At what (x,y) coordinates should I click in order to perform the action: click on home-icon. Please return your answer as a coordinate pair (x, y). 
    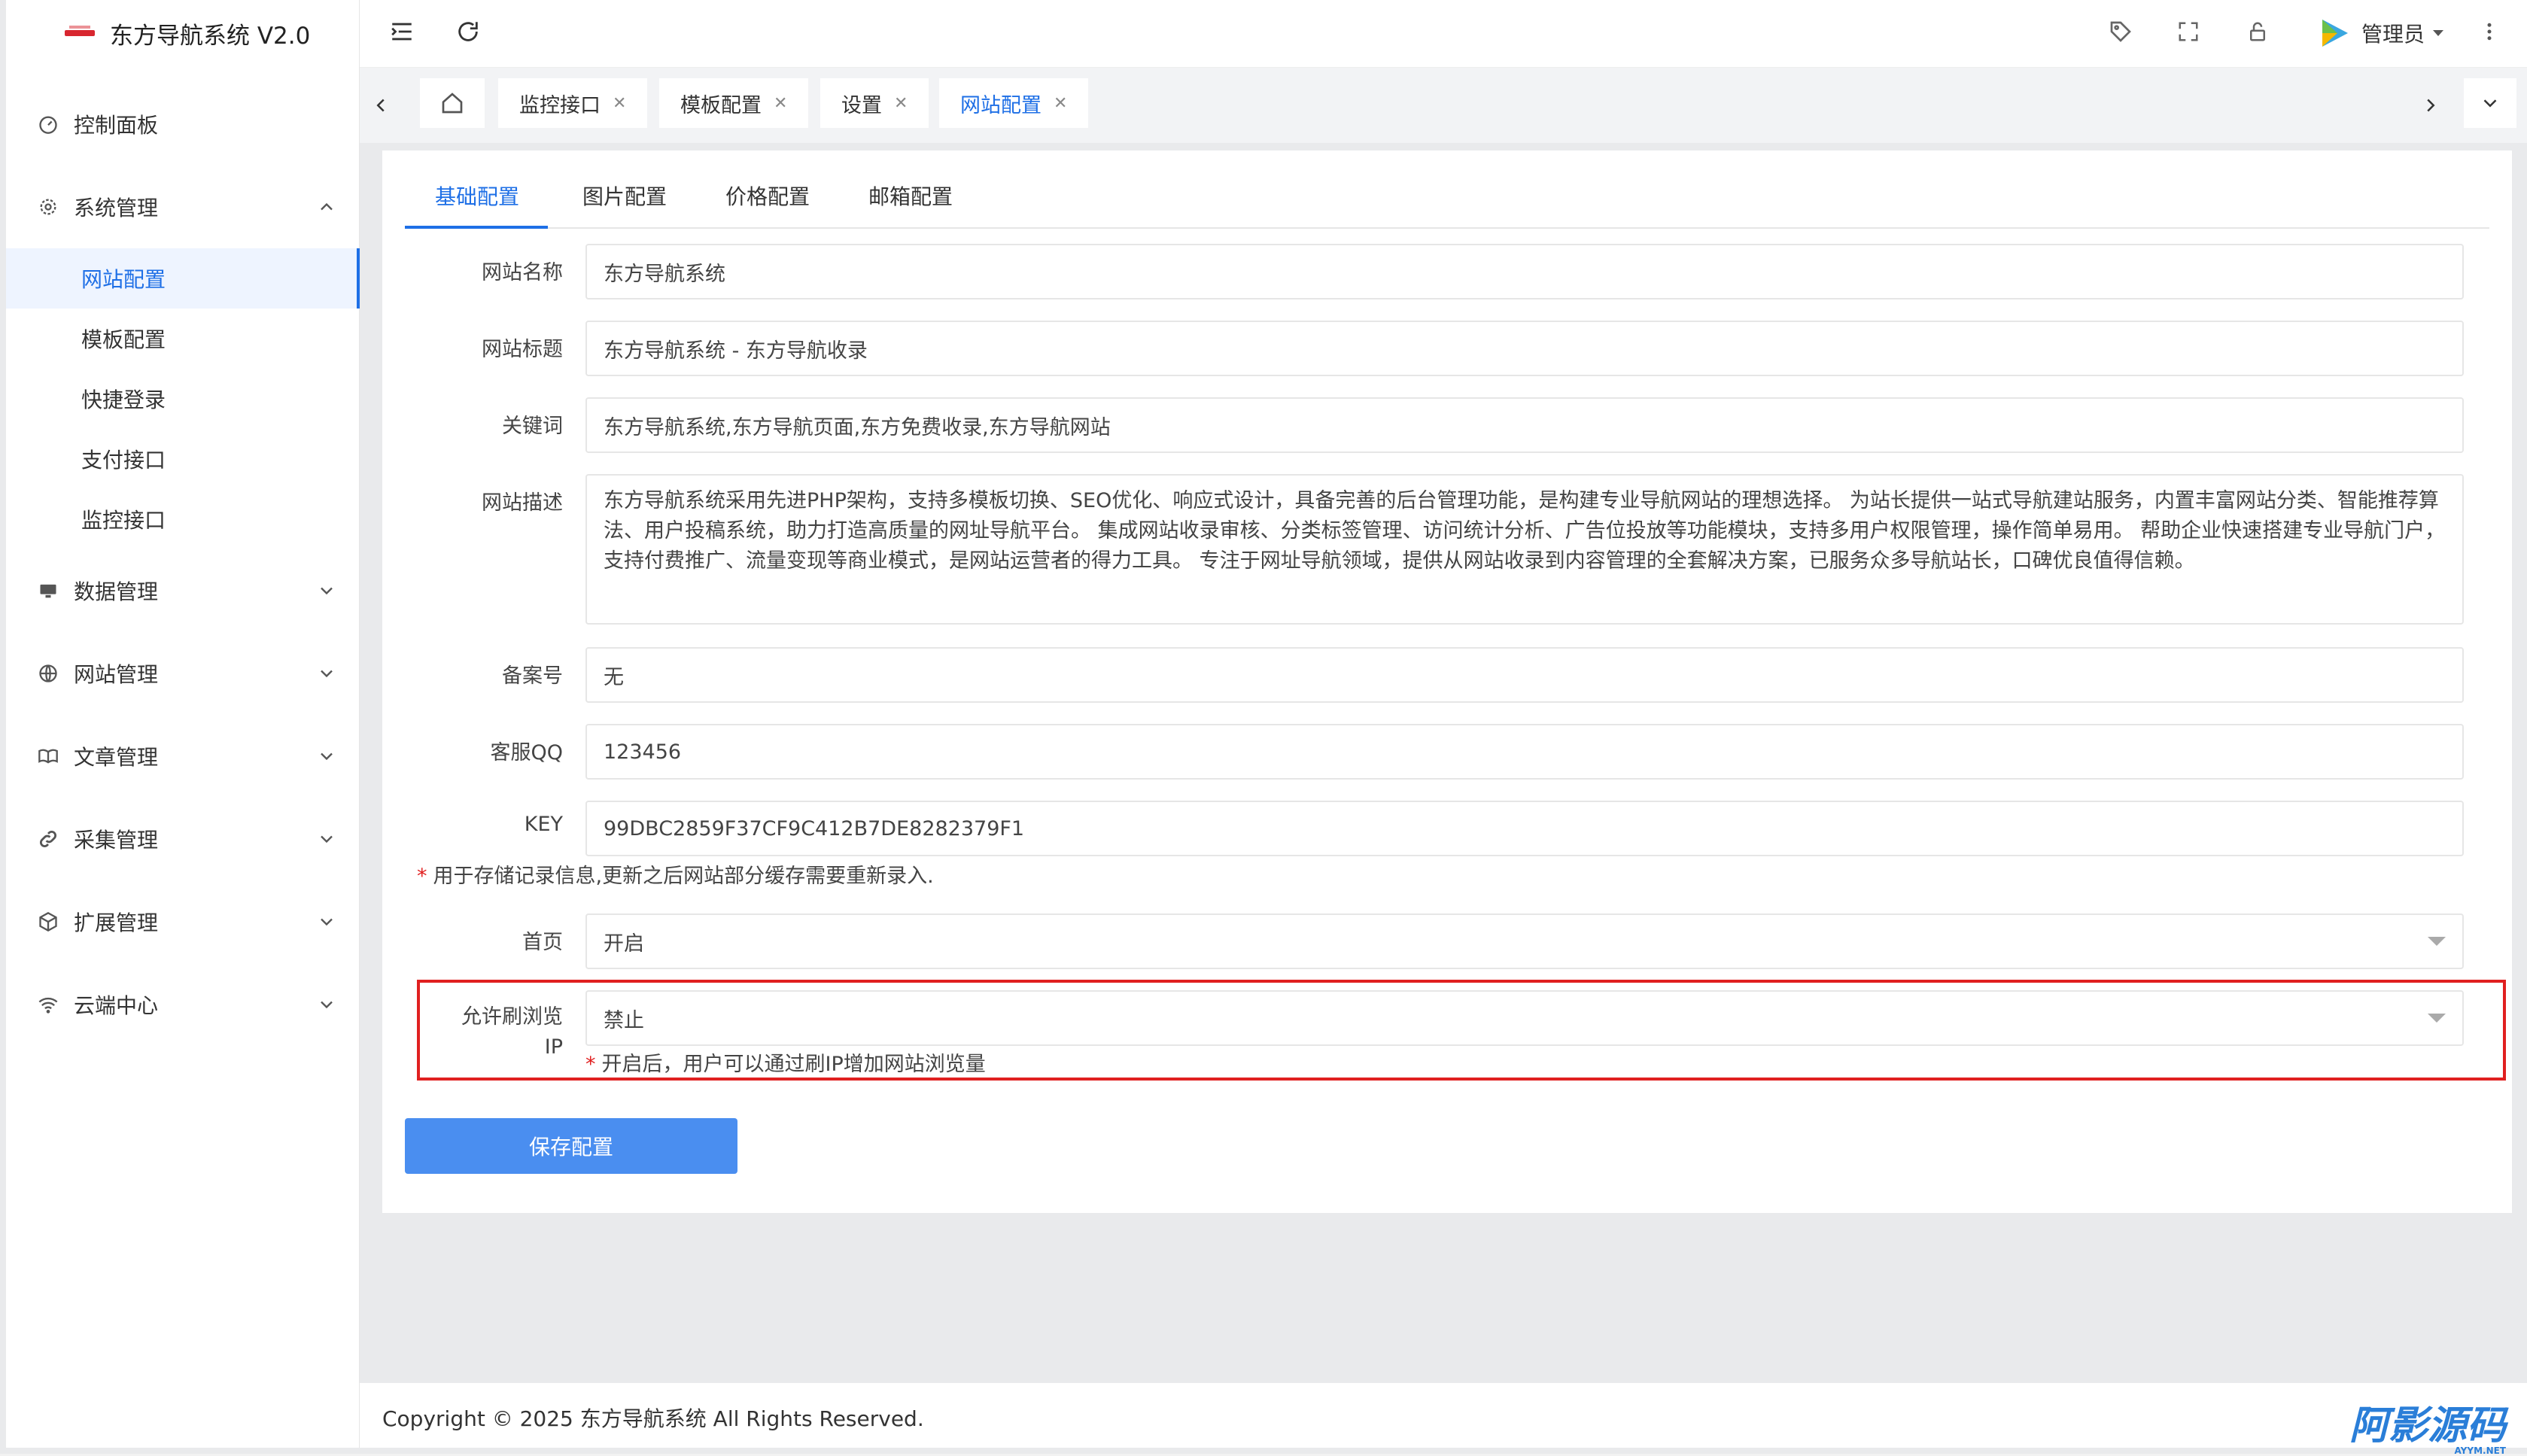
    Looking at the image, I should click on (452, 103).